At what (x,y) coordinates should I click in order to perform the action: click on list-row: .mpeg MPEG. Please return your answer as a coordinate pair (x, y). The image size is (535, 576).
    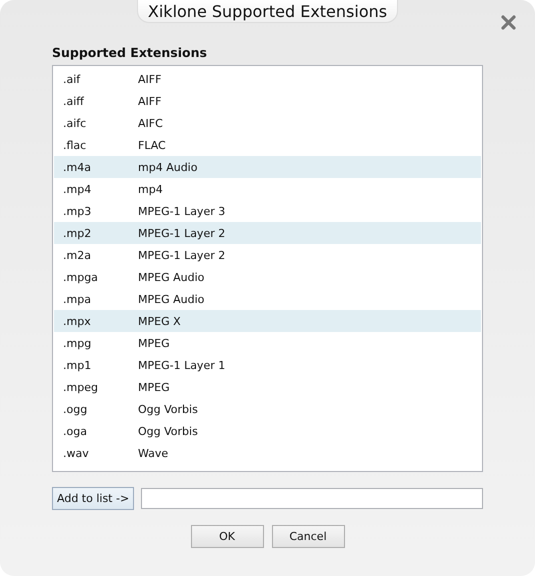
    Looking at the image, I should click on (267, 387).